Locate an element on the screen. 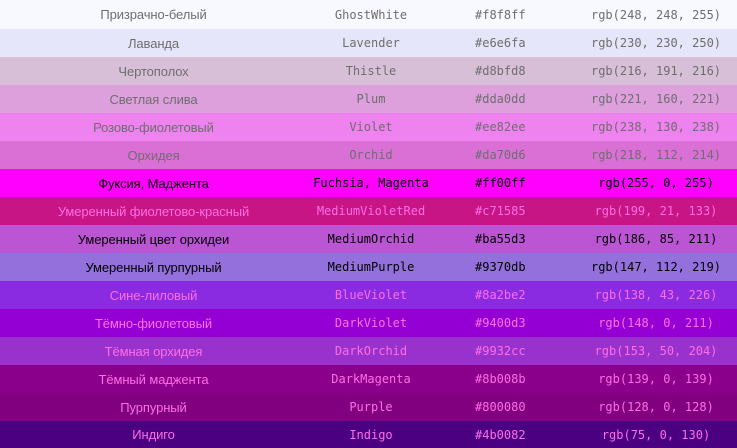 This screenshot has width=737, height=448. color-name-ru: Умеренный цвет орхидеи is located at coordinates (153, 239).